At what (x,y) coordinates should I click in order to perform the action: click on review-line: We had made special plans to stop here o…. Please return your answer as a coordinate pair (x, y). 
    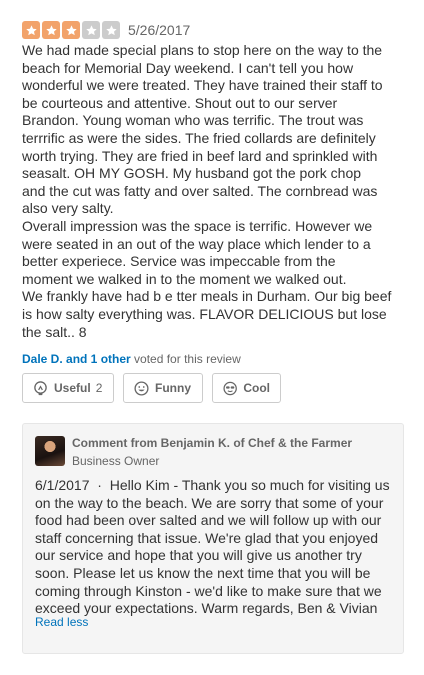
    Looking at the image, I should click on (202, 50).